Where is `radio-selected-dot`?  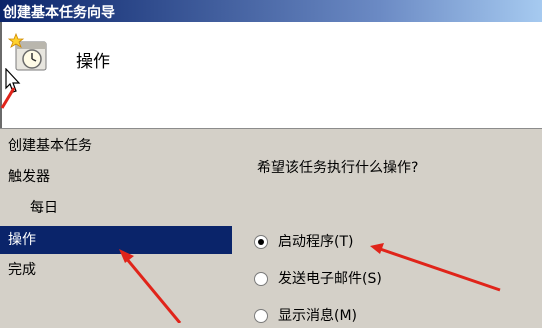 radio-selected-dot is located at coordinates (261, 242).